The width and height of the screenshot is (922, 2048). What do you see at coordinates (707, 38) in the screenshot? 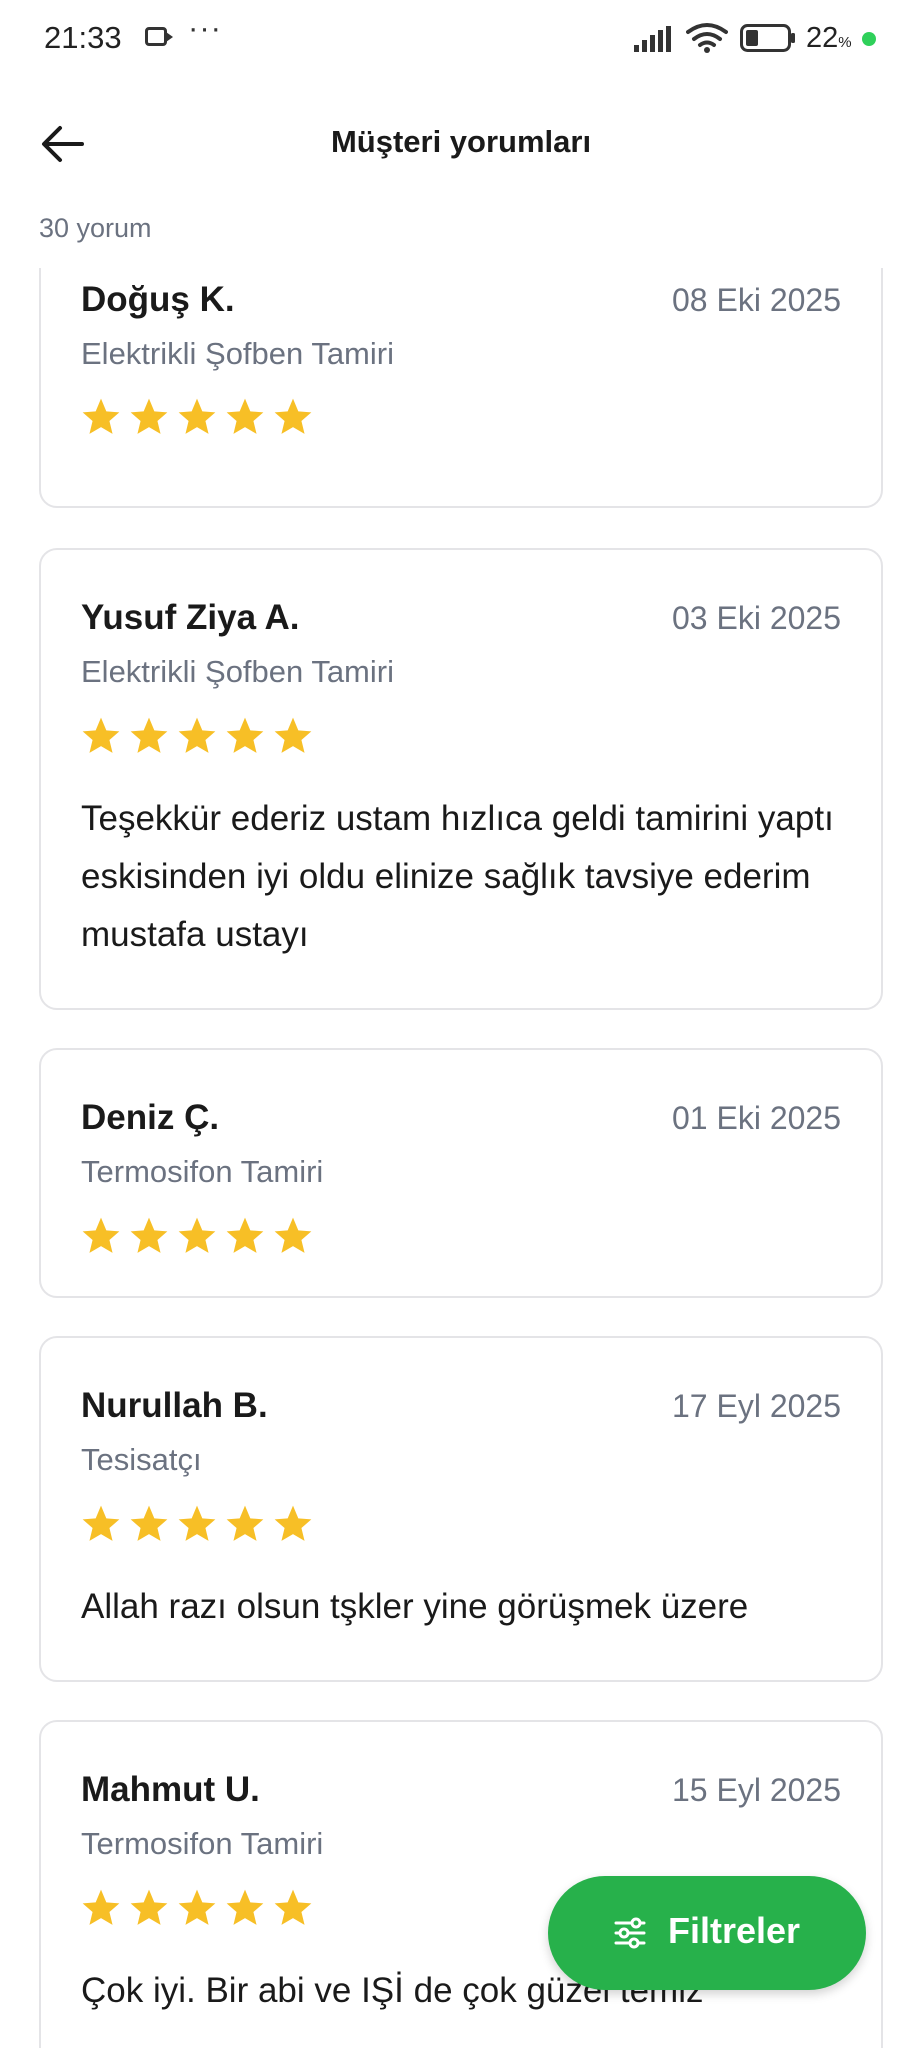
I see `wifi-icon` at bounding box center [707, 38].